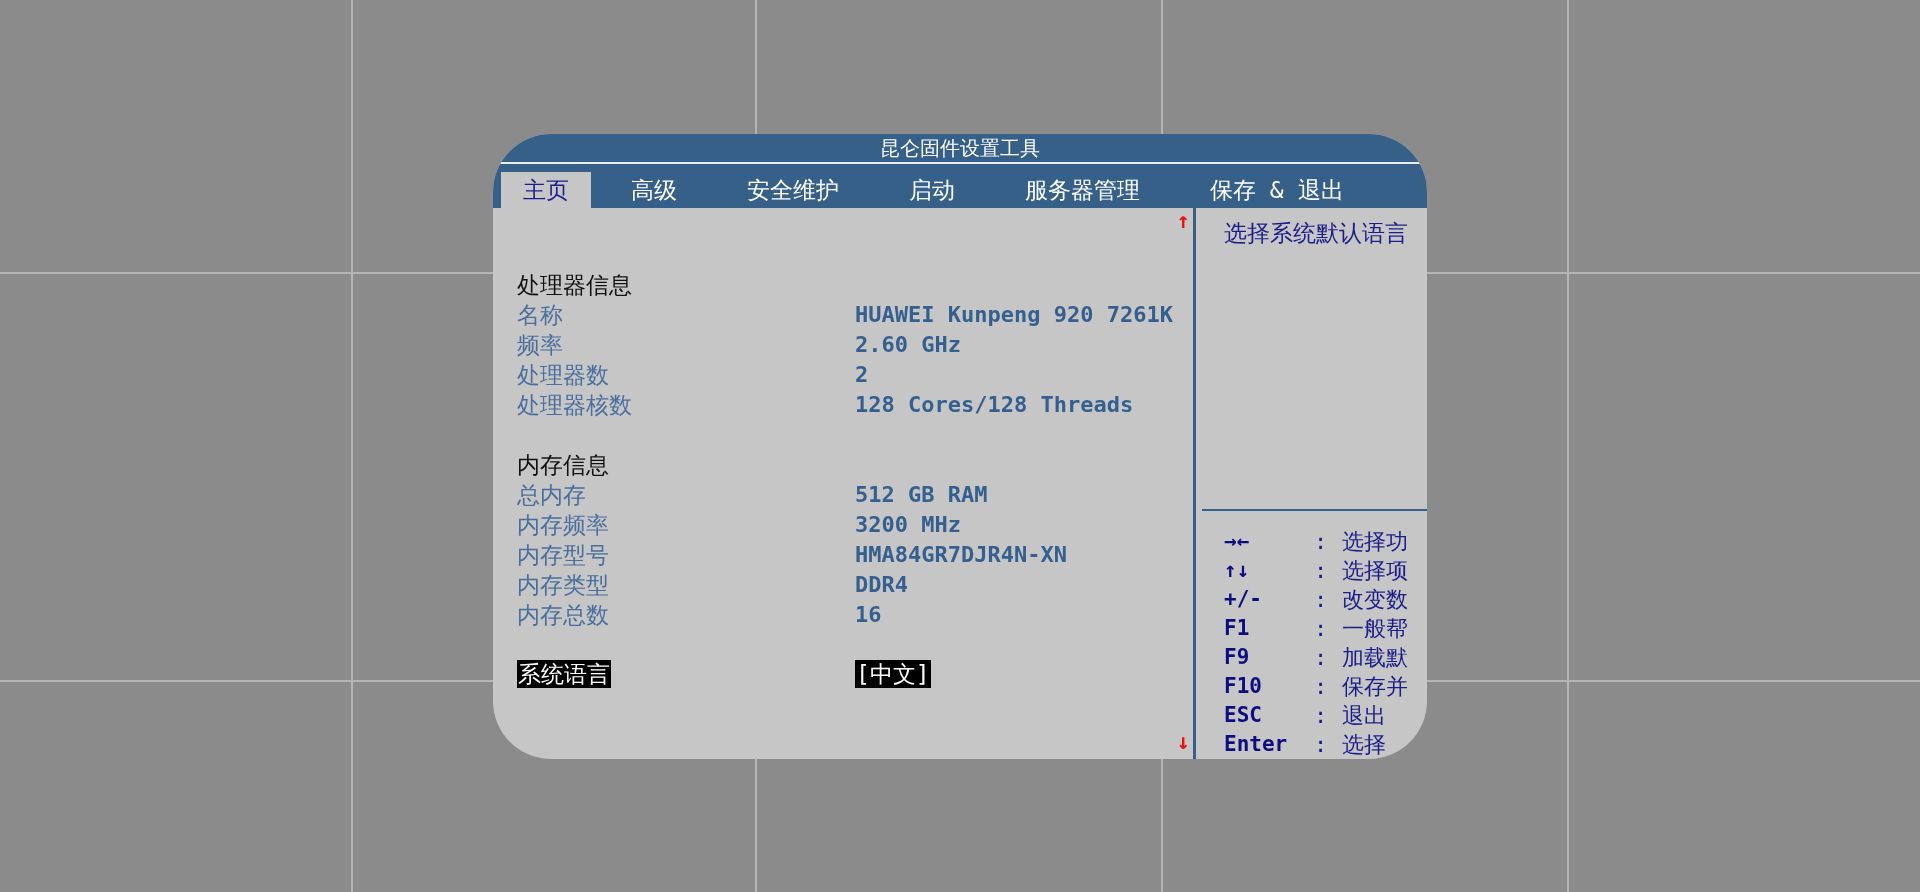 Image resolution: width=1920 pixels, height=892 pixels. I want to click on key-description: 选择, so click(1364, 744).